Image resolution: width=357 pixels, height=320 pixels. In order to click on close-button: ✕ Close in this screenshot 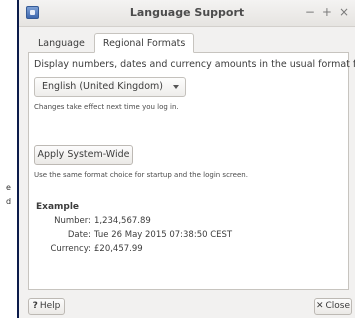, I will do `click(333, 306)`.